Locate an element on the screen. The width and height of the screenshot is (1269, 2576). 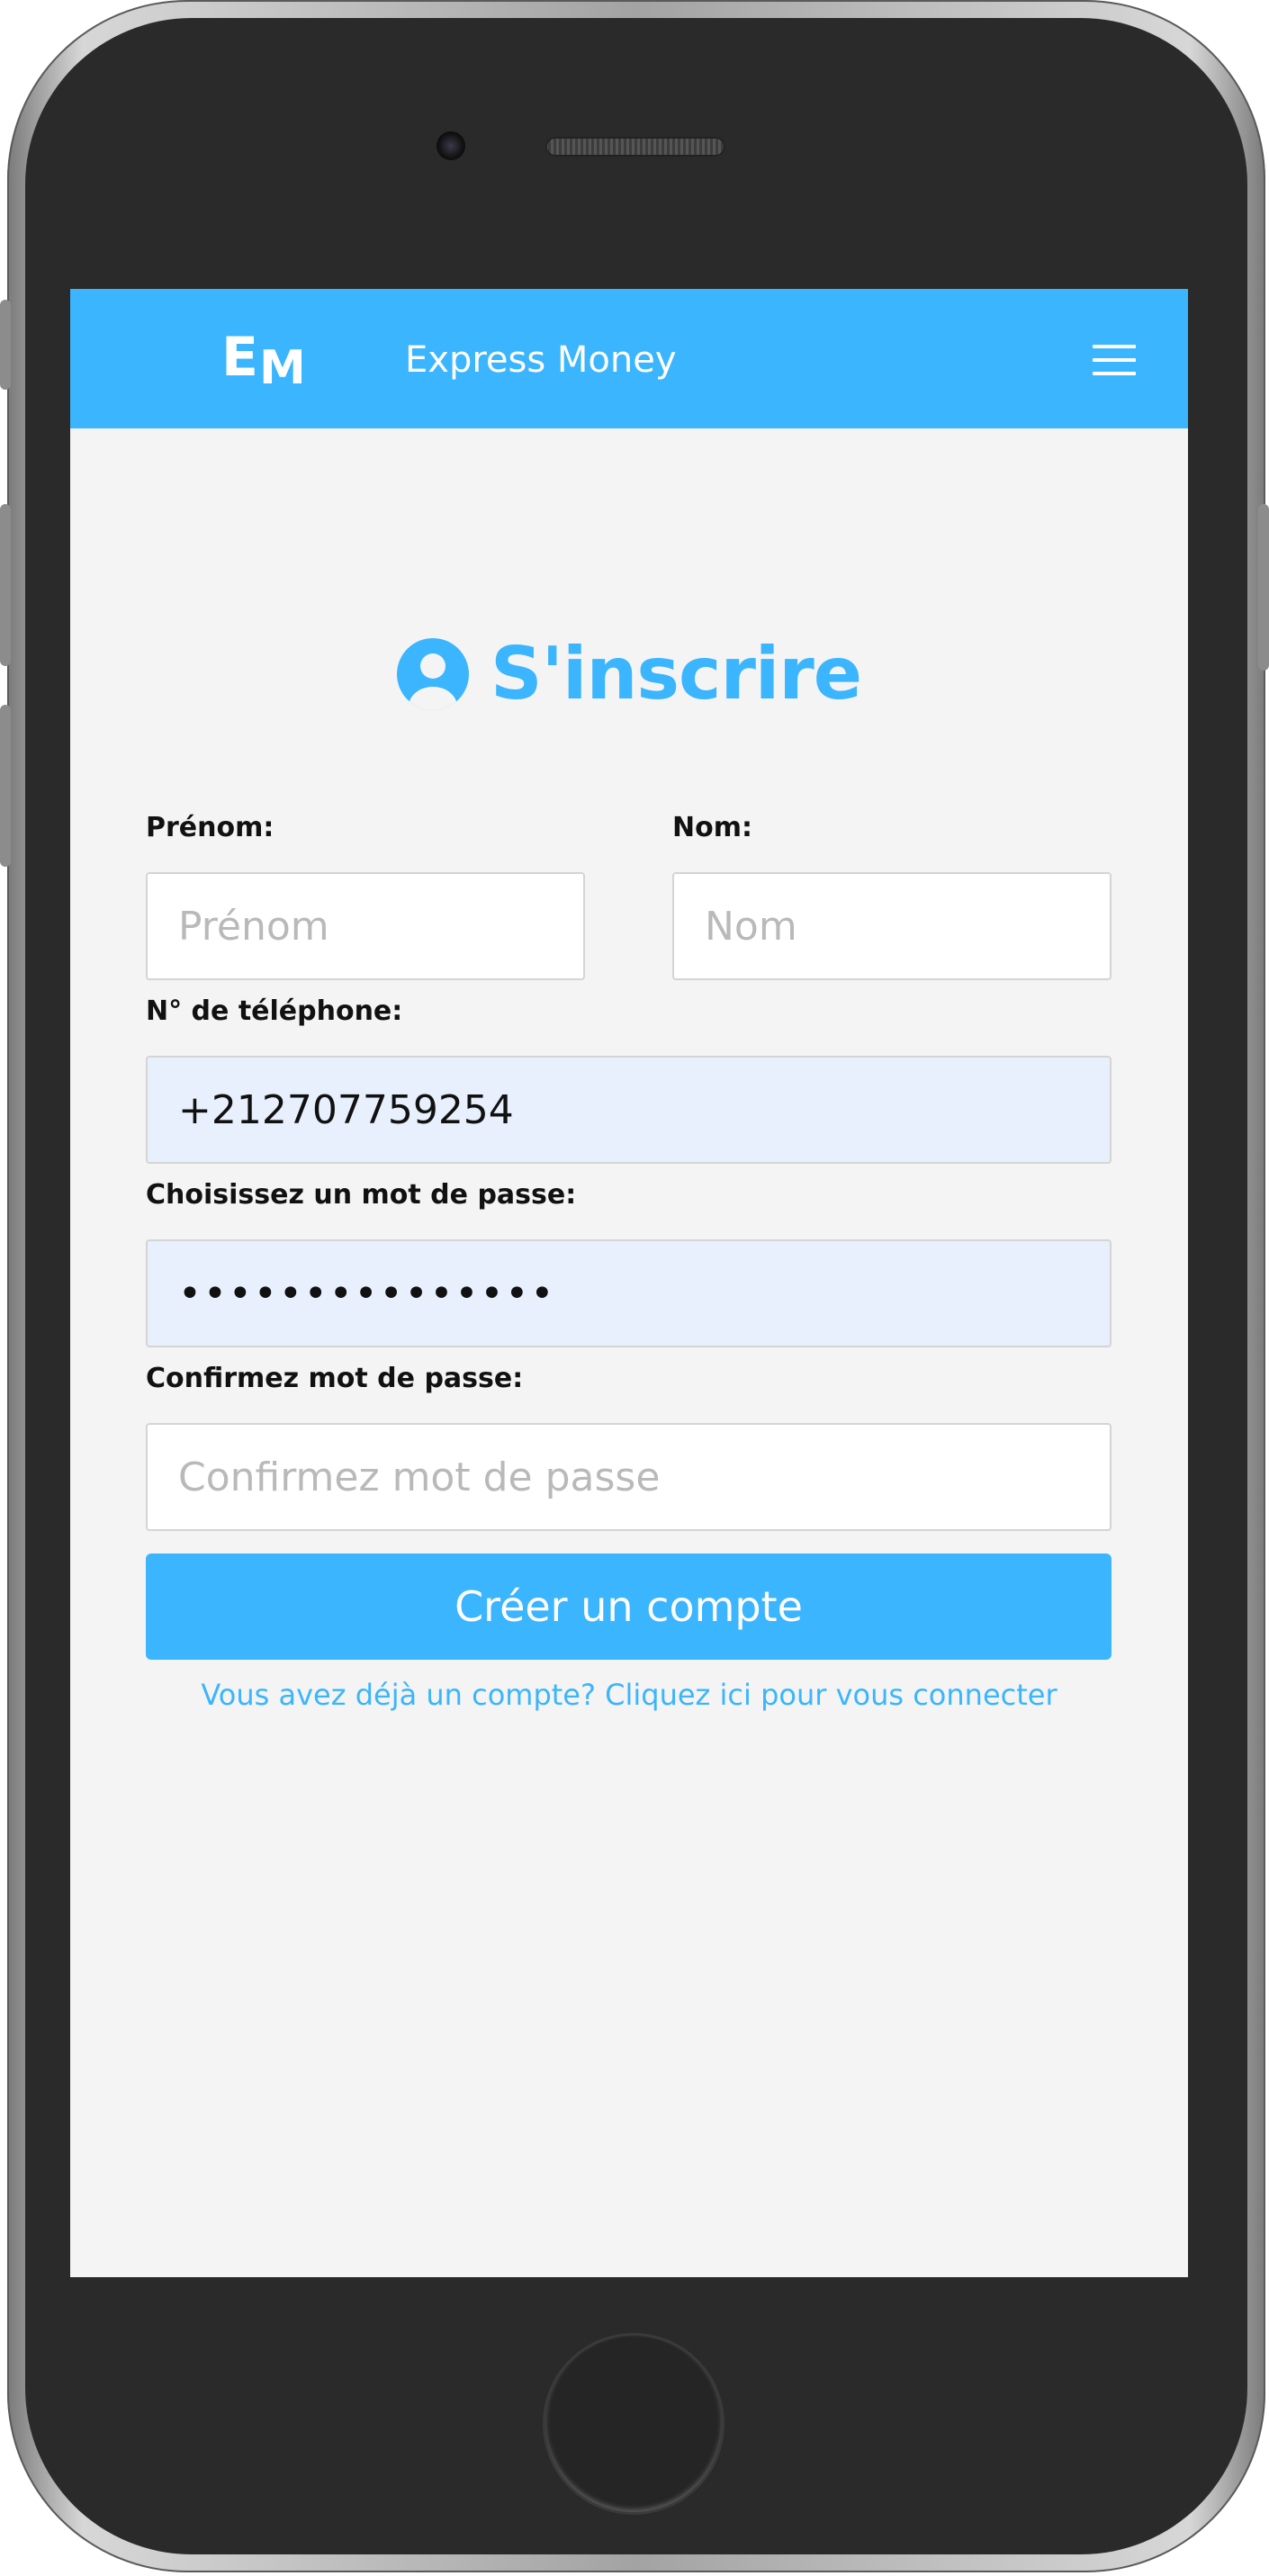
confirm-password-label: Confirmez mot de passe: is located at coordinates (335, 1378).